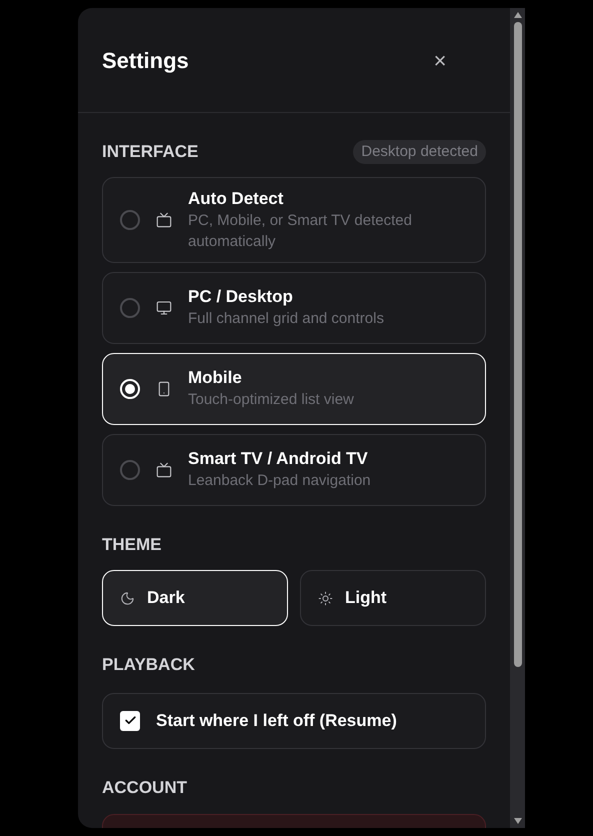 The image size is (593, 836). I want to click on detected-badge: Desktop detected, so click(419, 152).